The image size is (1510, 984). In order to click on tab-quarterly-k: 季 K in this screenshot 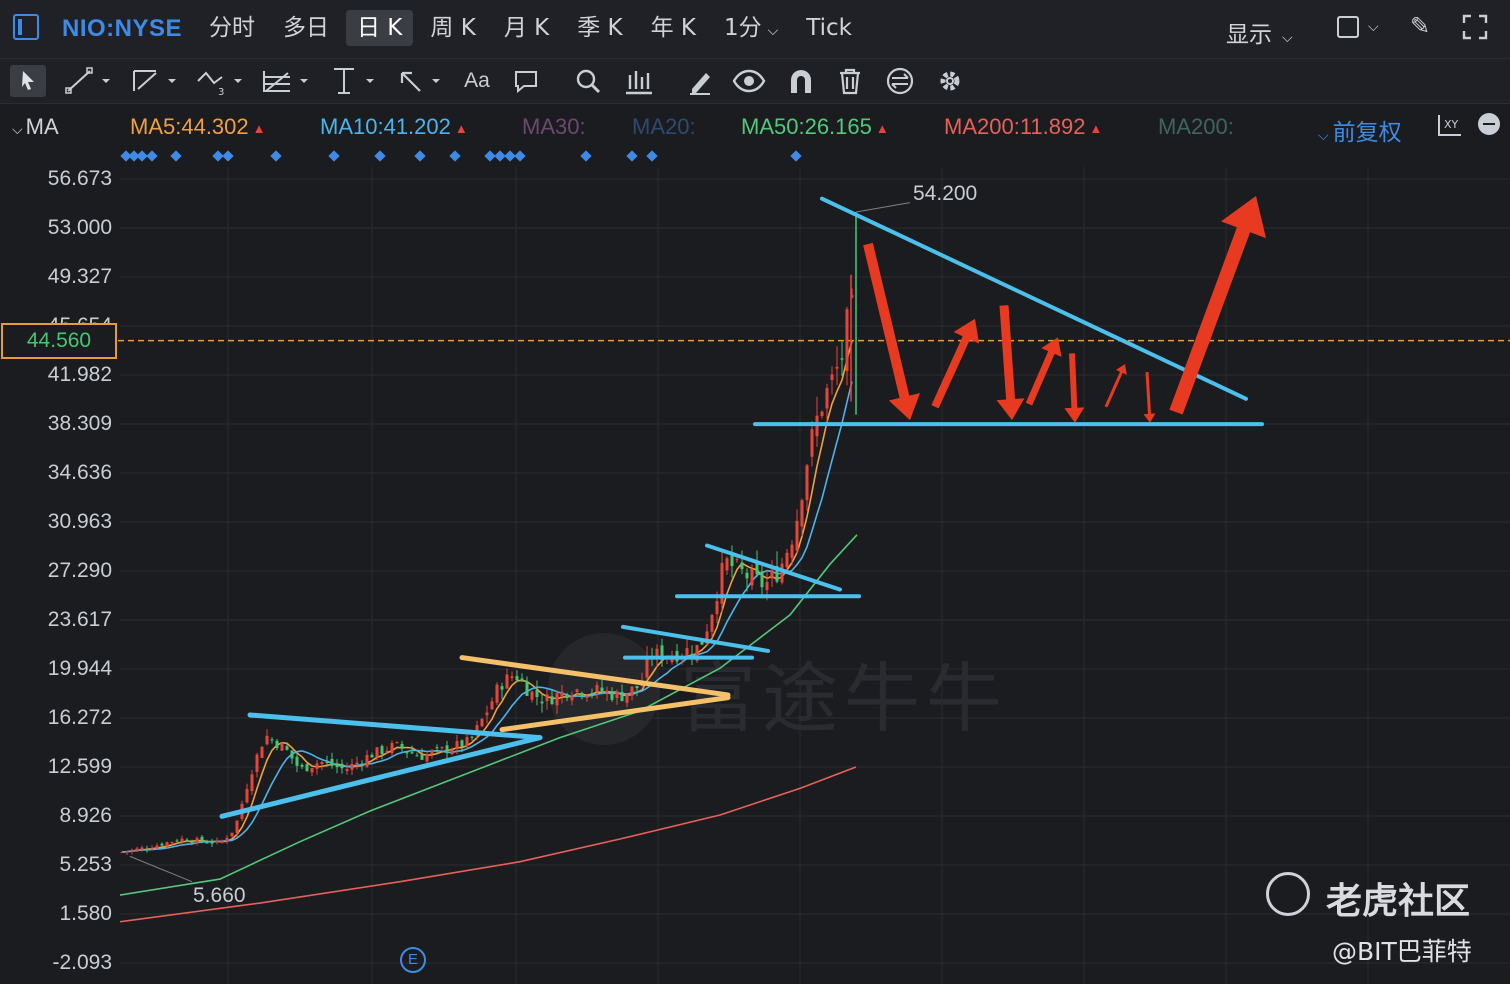, I will do `click(599, 28)`.